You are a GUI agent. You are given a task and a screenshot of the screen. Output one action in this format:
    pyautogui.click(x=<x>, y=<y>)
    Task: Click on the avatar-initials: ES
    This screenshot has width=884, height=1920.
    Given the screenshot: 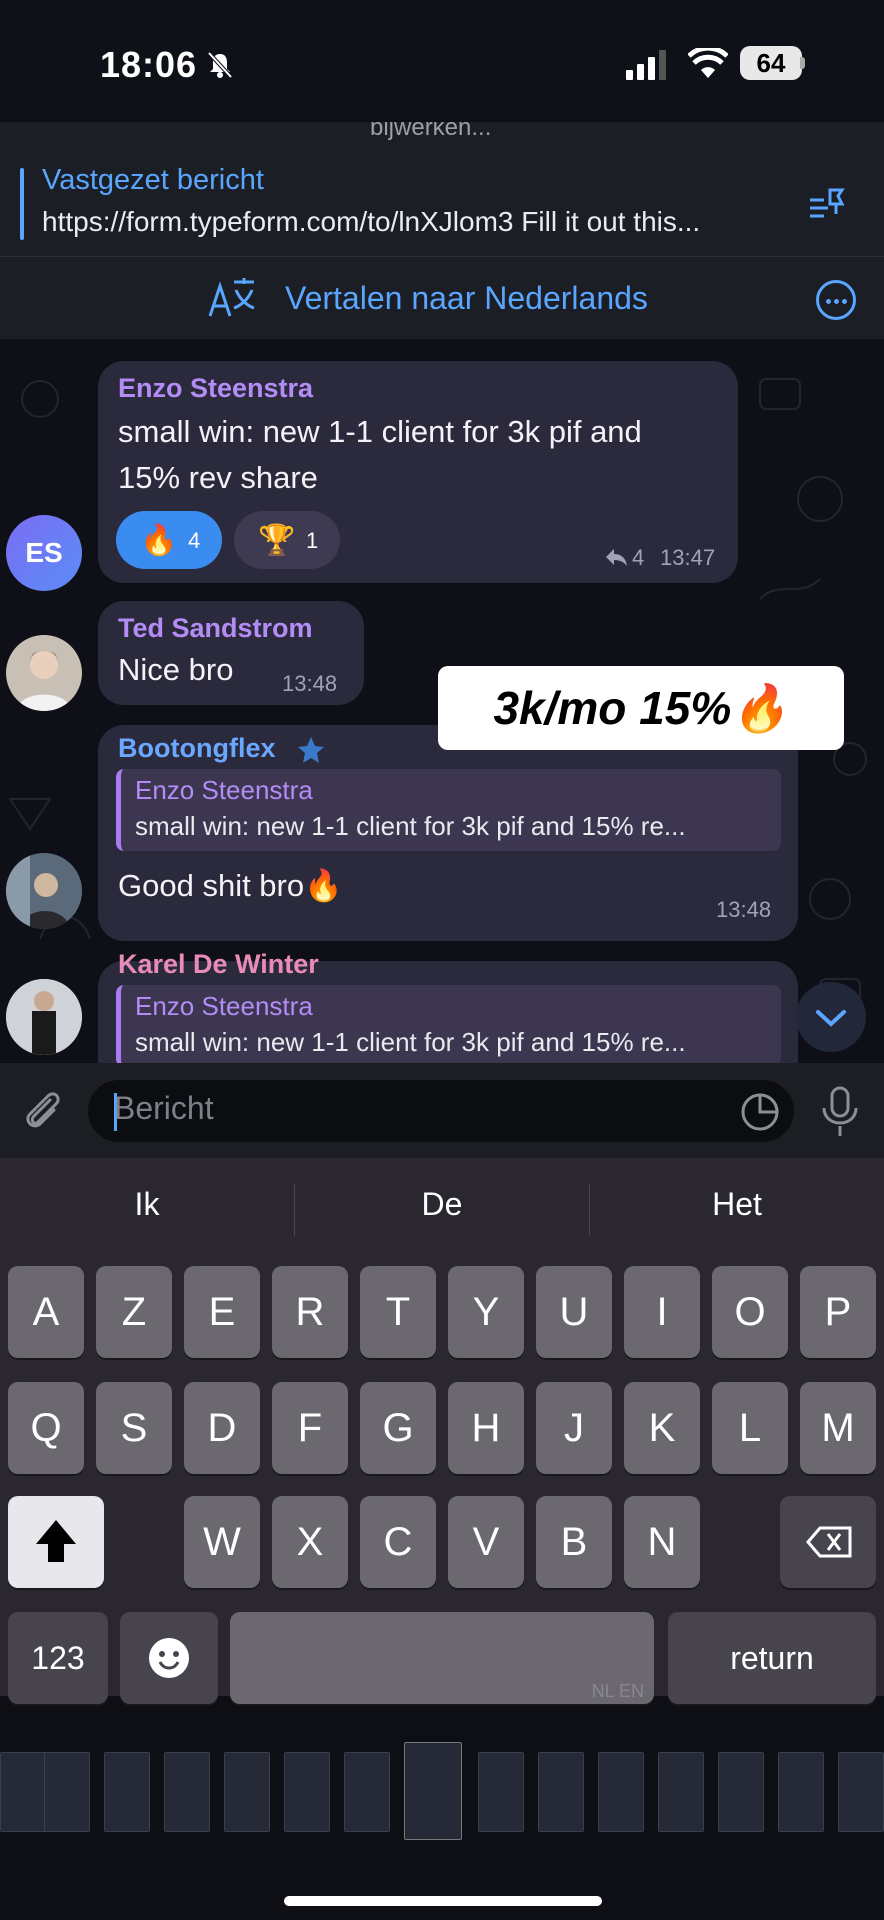 What is the action you would take?
    pyautogui.click(x=44, y=552)
    